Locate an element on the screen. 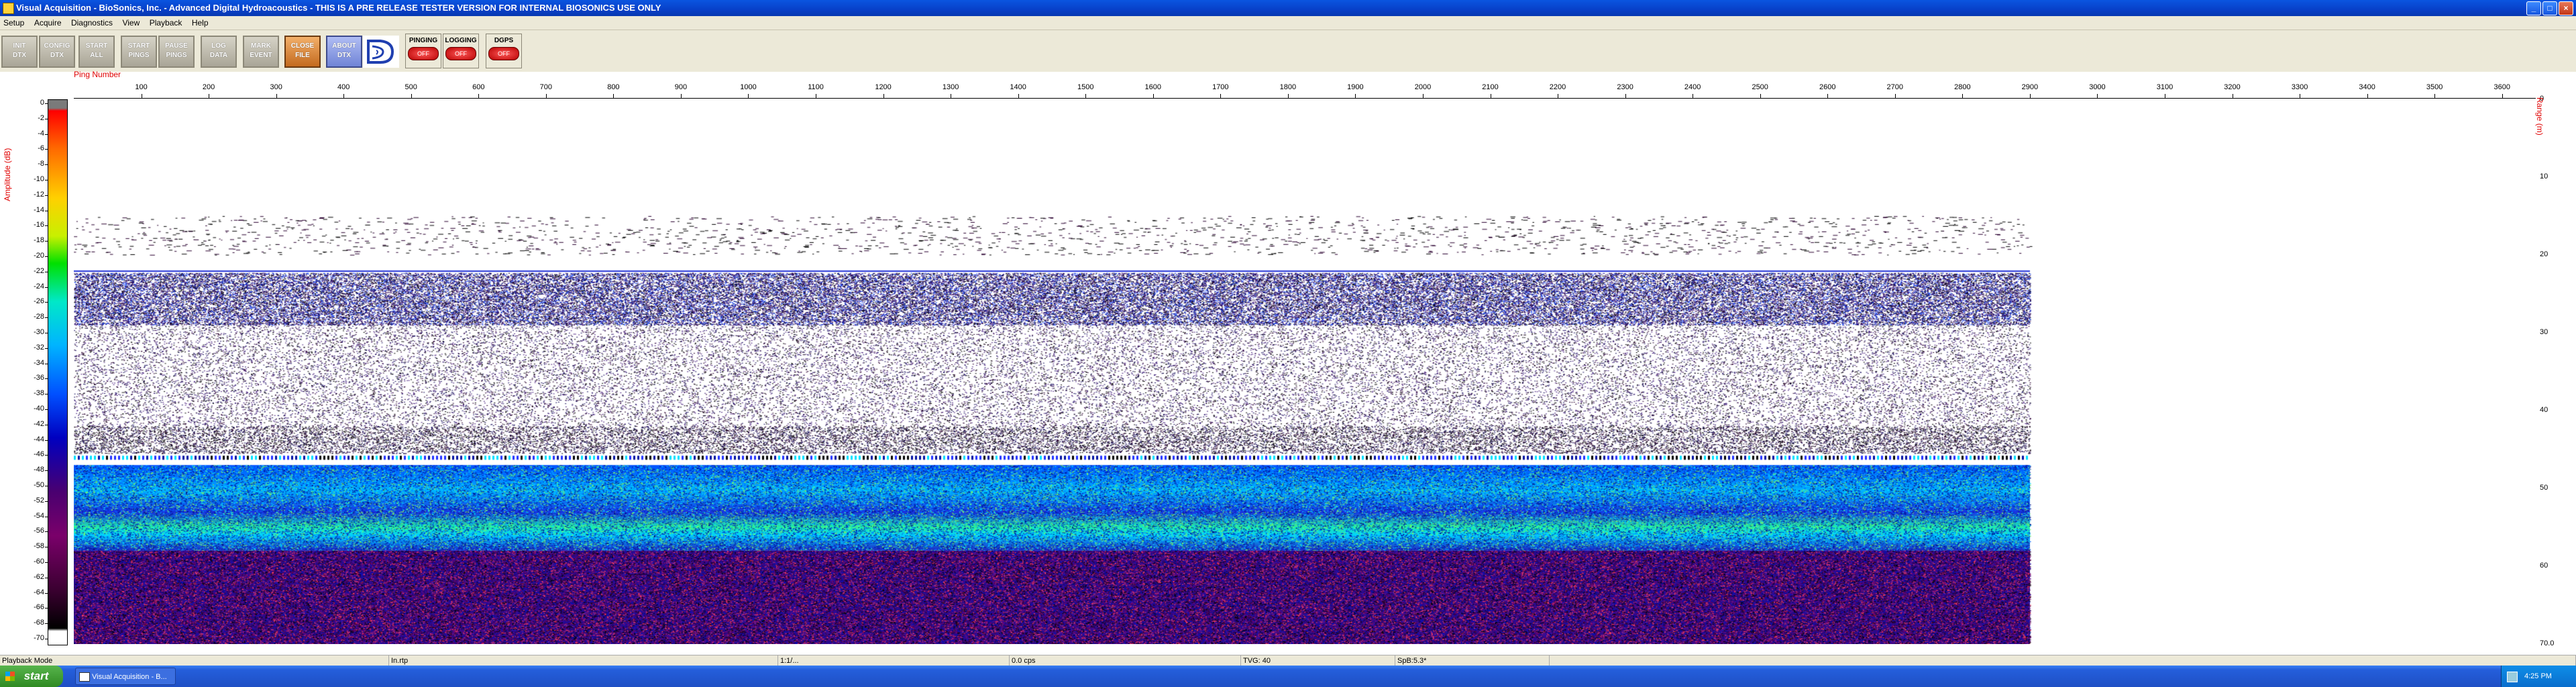  x-tick-label: 2100 is located at coordinates (1490, 87).